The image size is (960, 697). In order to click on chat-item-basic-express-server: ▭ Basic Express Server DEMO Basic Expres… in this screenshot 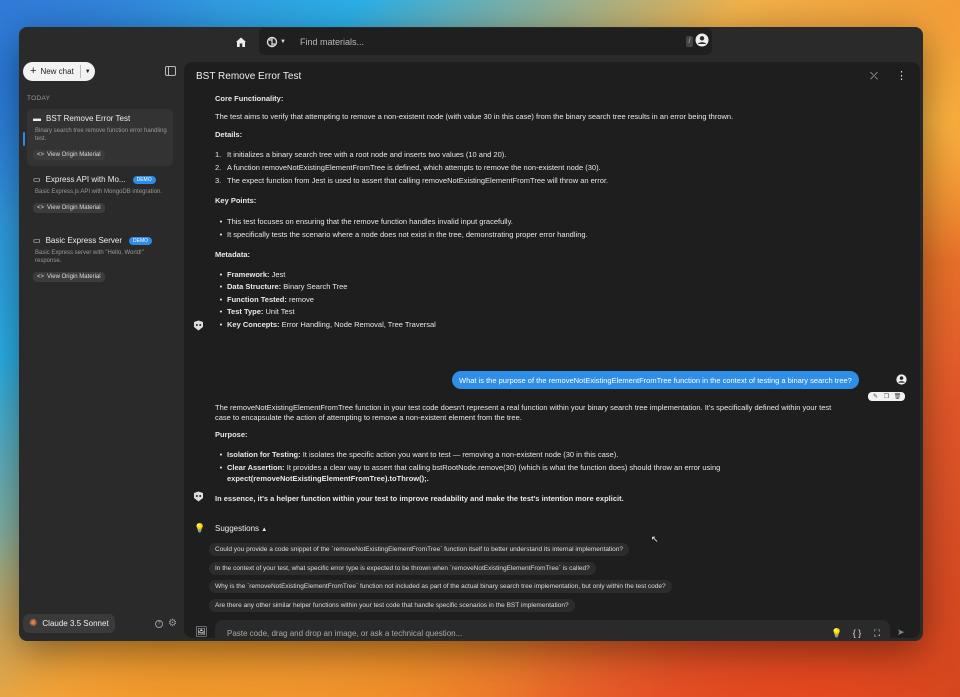, I will do `click(100, 259)`.